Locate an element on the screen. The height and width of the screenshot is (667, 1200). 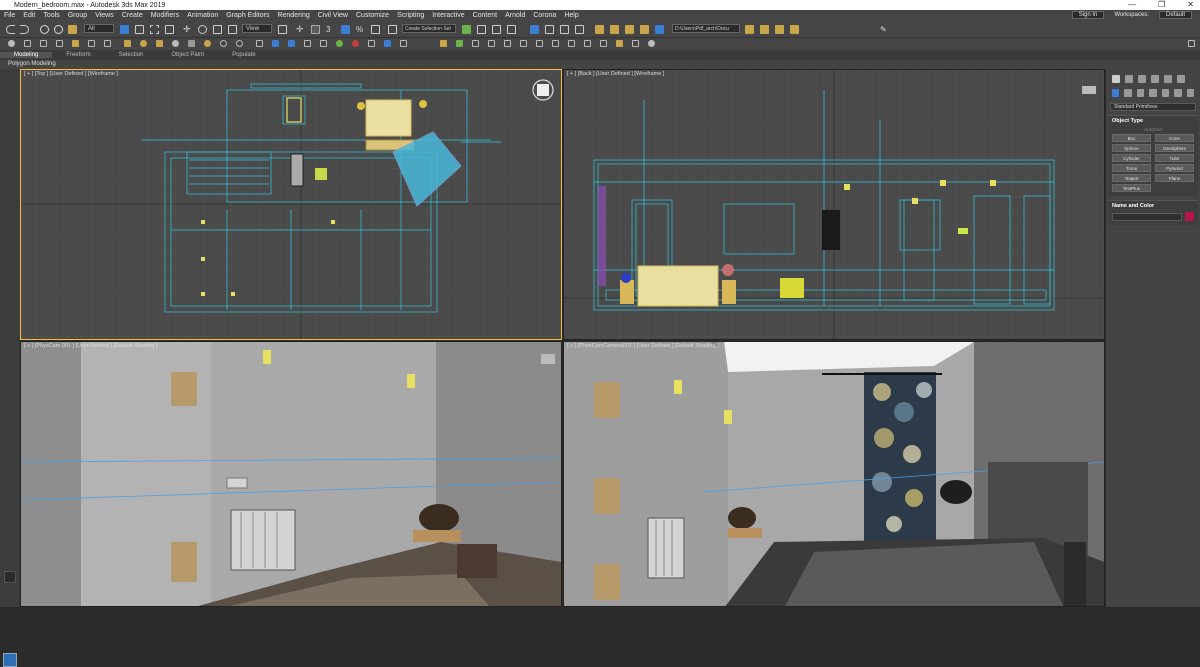
toolbar-end-icon is located at coordinates (1191, 43).